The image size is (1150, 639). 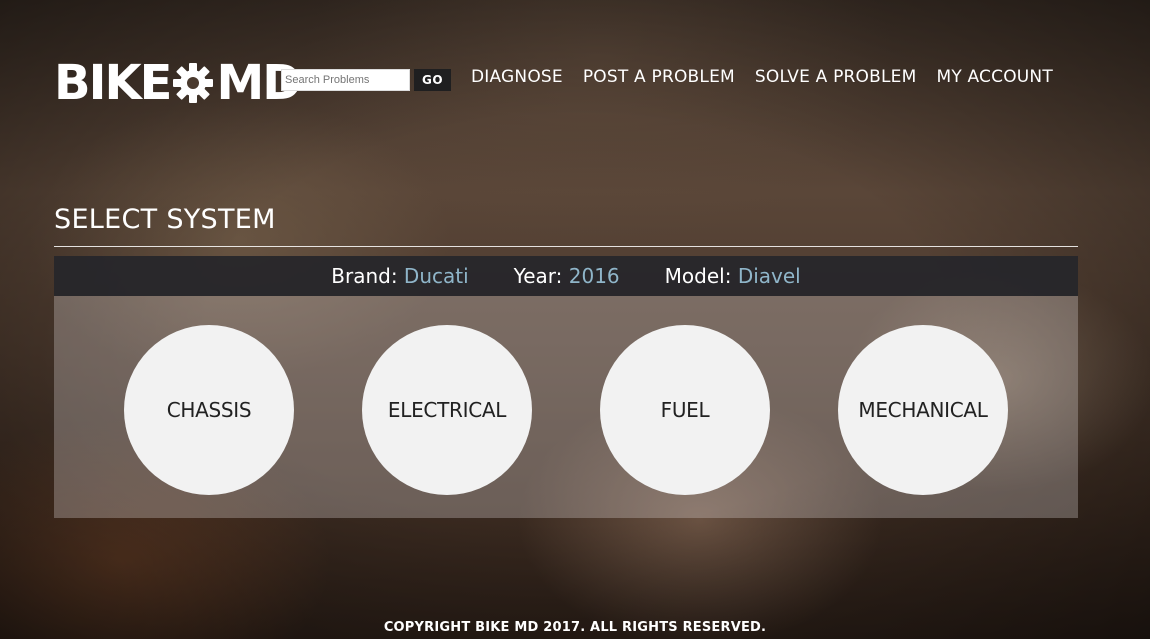 I want to click on logo-text-left: BIKE, so click(x=113, y=83).